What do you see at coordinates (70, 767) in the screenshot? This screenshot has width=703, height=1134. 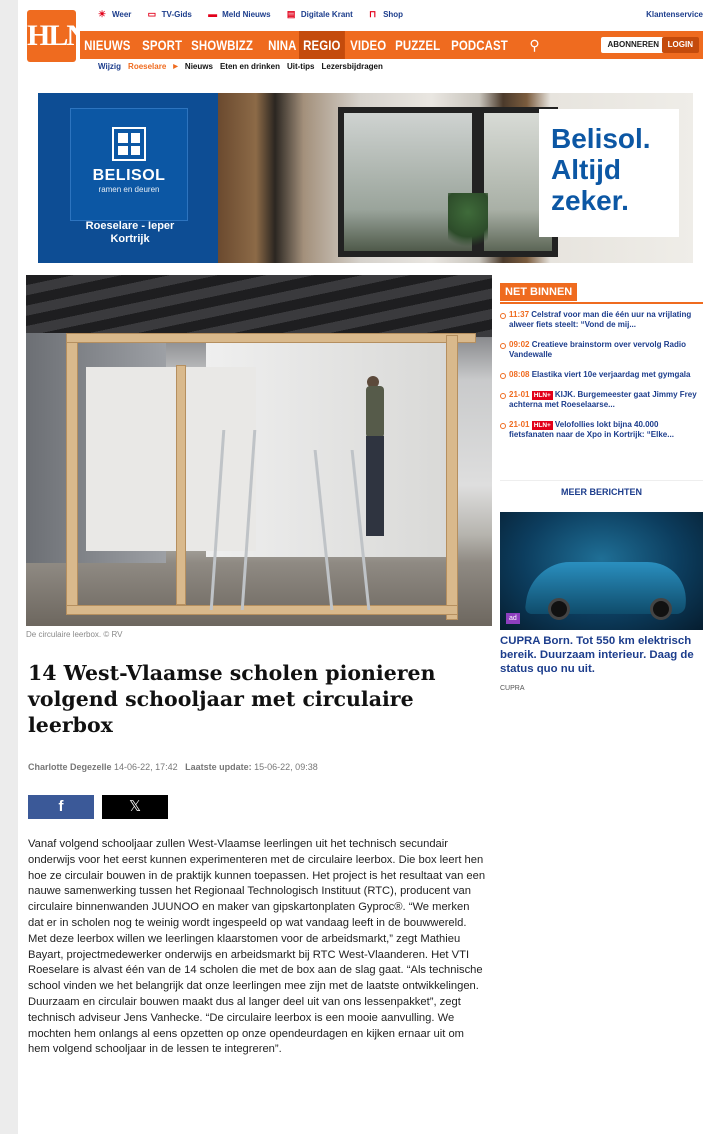 I see `author: Charlotte Degezelle` at bounding box center [70, 767].